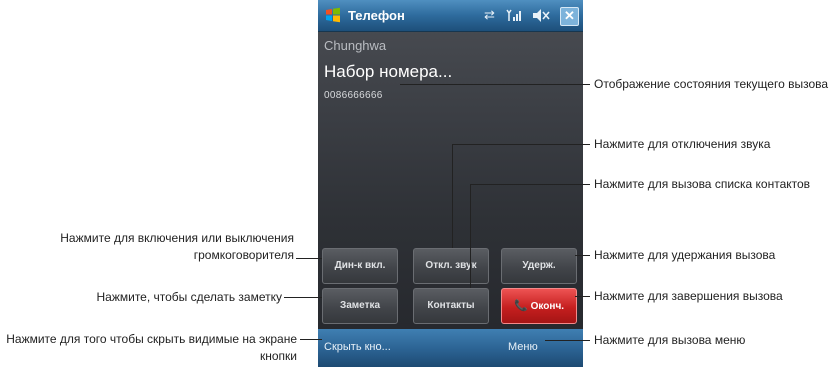 The image size is (837, 367). I want to click on speaker-button-label: Дин-к вкл., so click(360, 265).